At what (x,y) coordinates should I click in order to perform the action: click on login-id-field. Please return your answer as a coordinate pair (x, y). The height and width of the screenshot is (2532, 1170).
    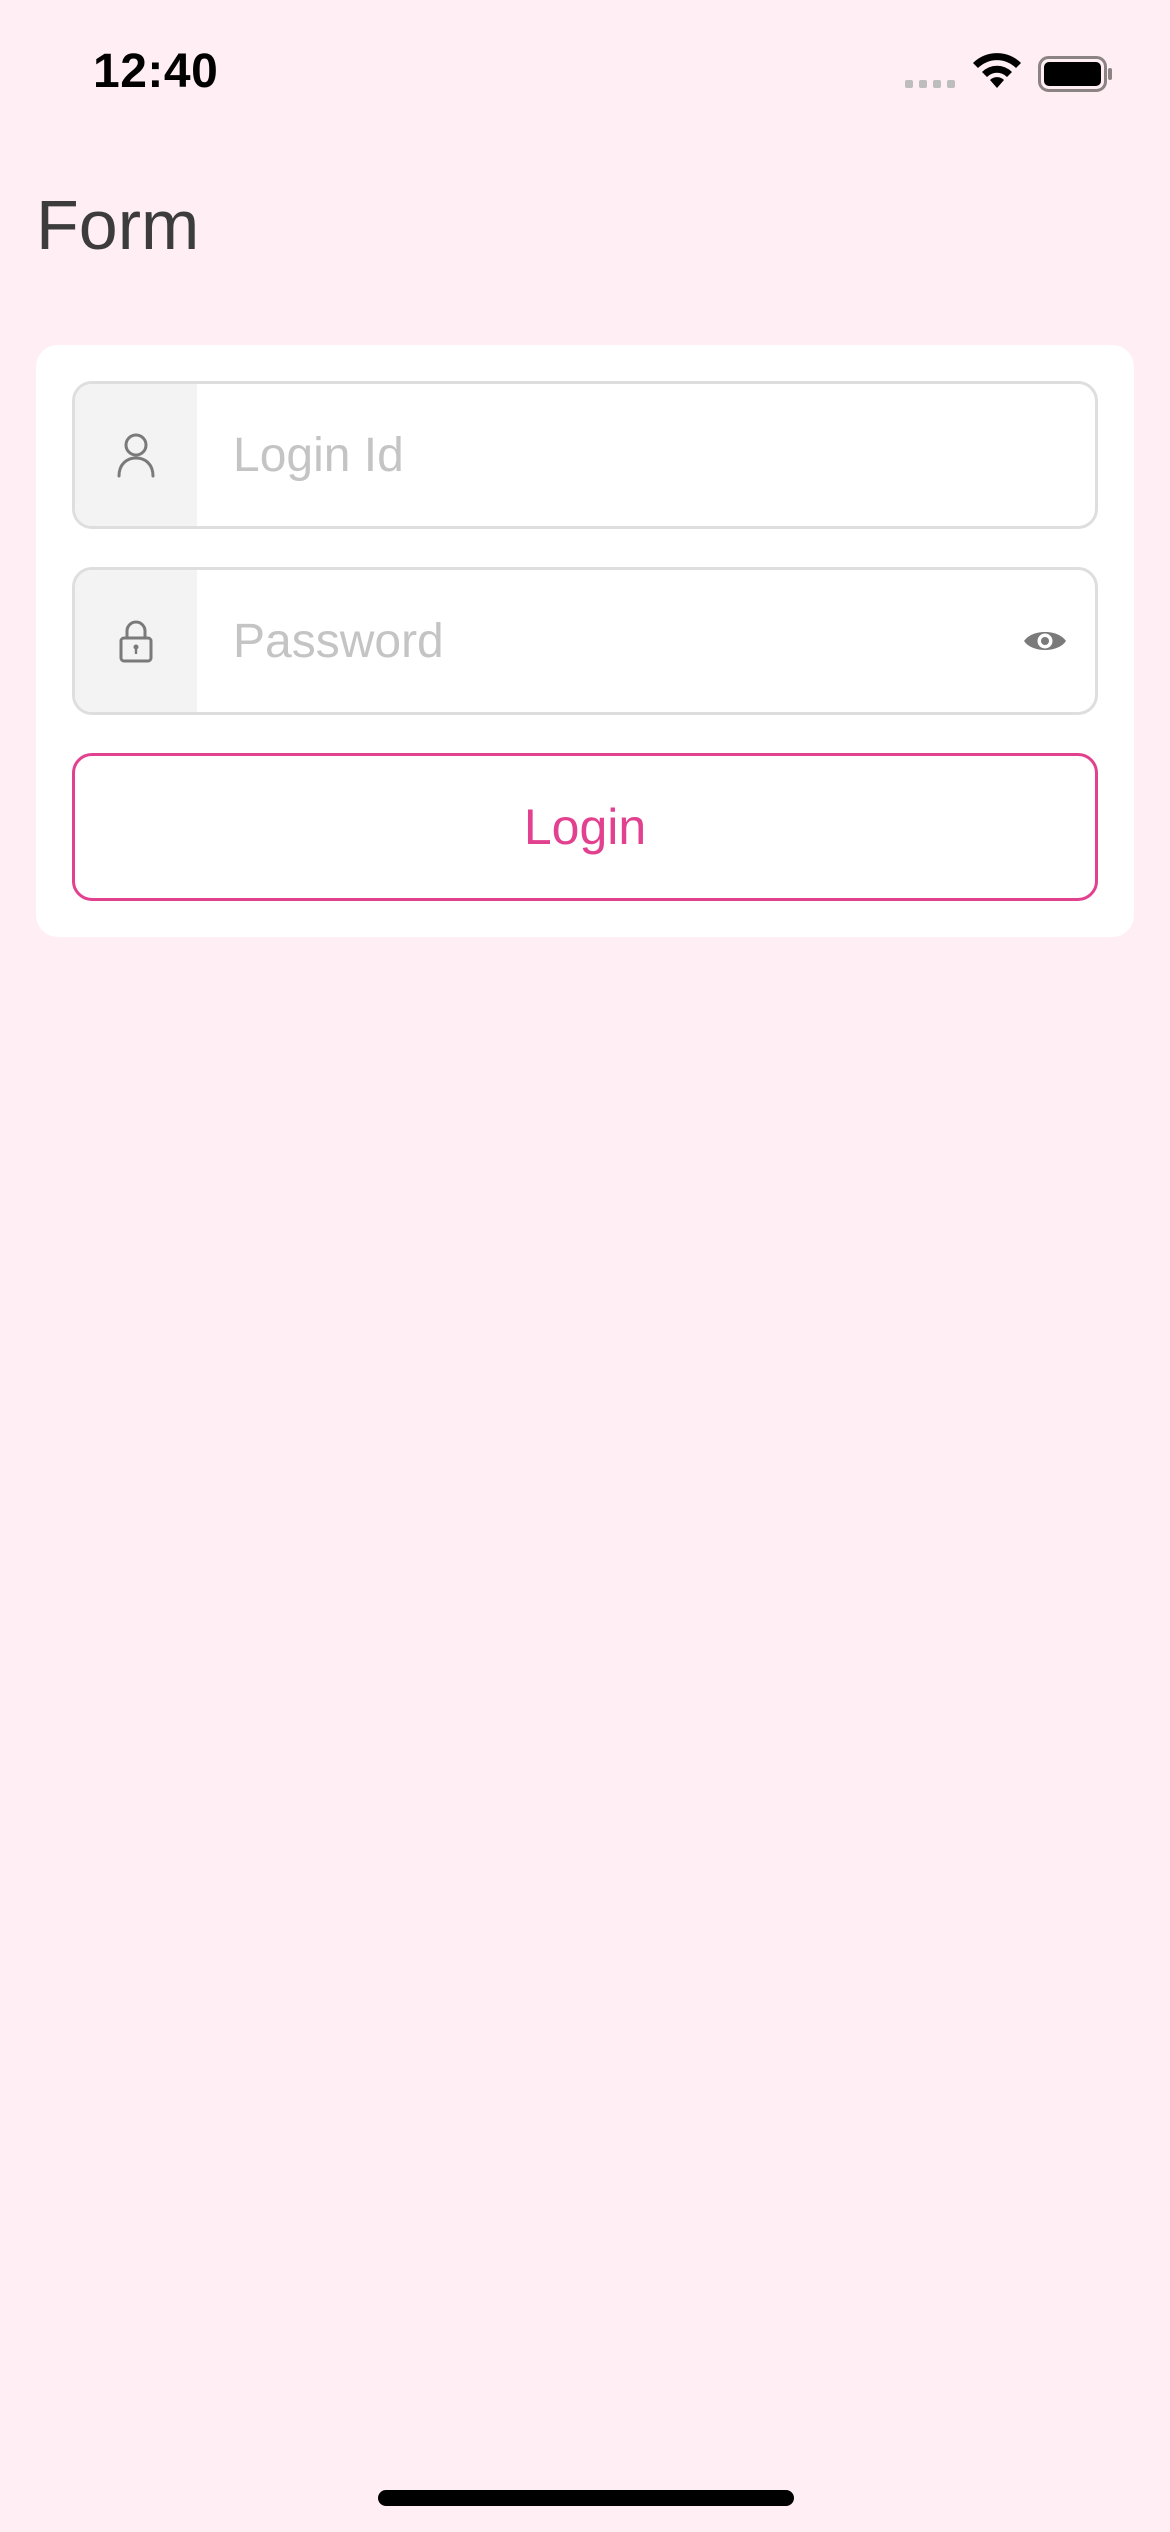
    Looking at the image, I should click on (585, 455).